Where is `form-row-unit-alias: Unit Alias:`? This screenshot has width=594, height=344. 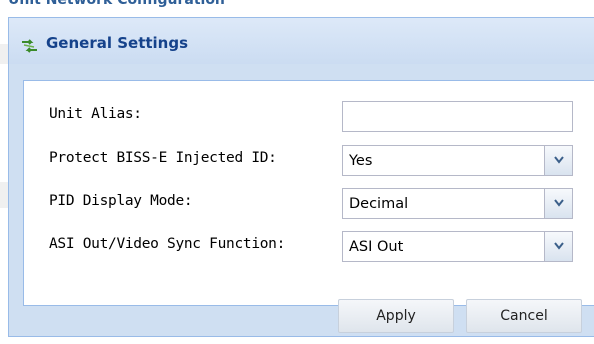 form-row-unit-alias: Unit Alias: is located at coordinates (309, 116).